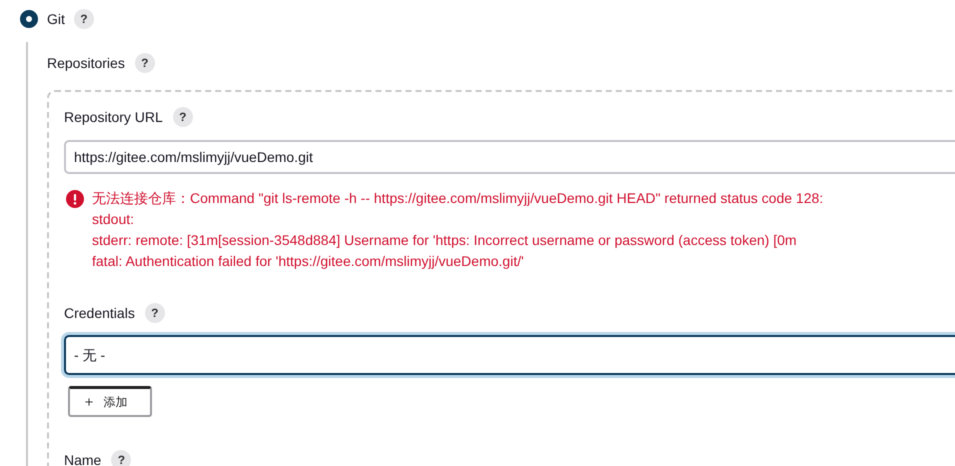  What do you see at coordinates (110, 401) in the screenshot?
I see `add-button: ＋ 添加` at bounding box center [110, 401].